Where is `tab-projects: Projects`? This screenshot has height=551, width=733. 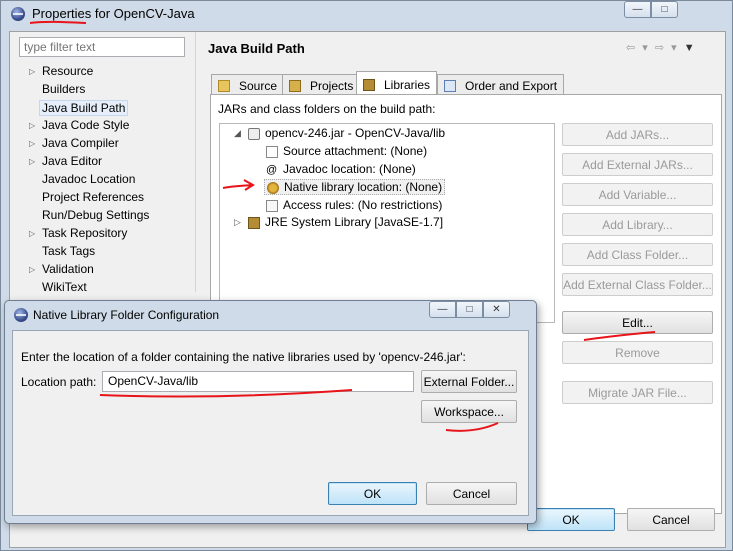
tab-projects: Projects is located at coordinates (321, 84).